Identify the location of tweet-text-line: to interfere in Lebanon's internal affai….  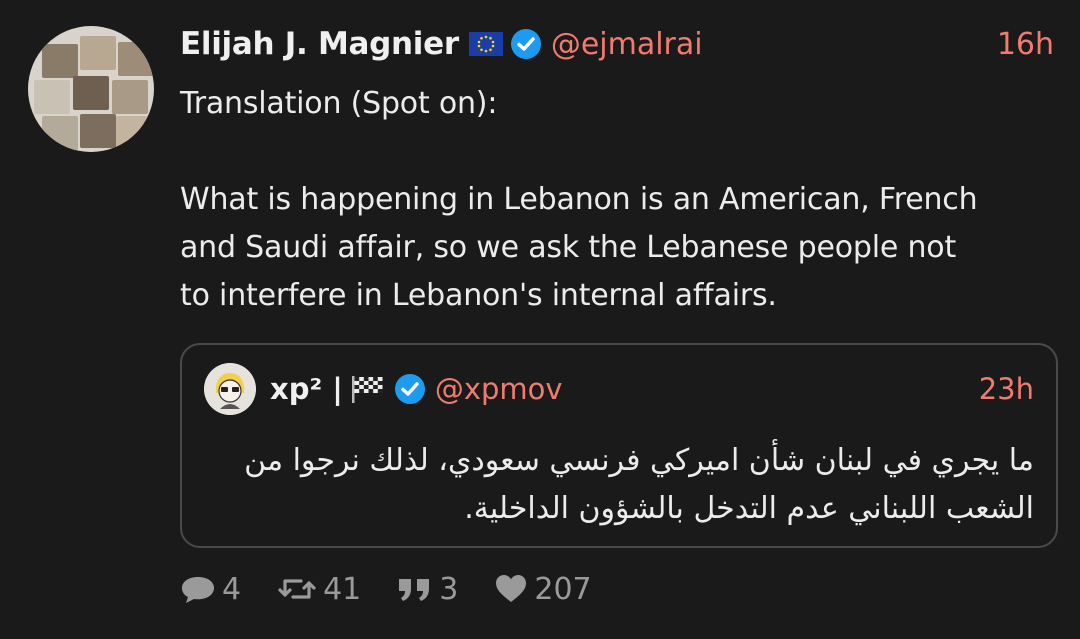
(478, 295).